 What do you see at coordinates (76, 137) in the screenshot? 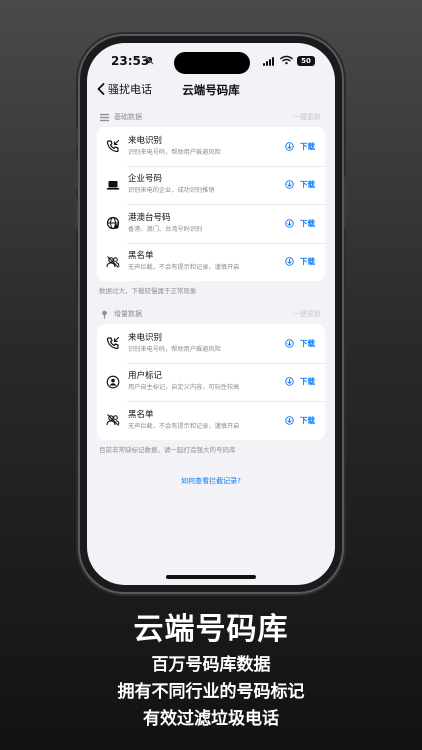
I see `side-button` at bounding box center [76, 137].